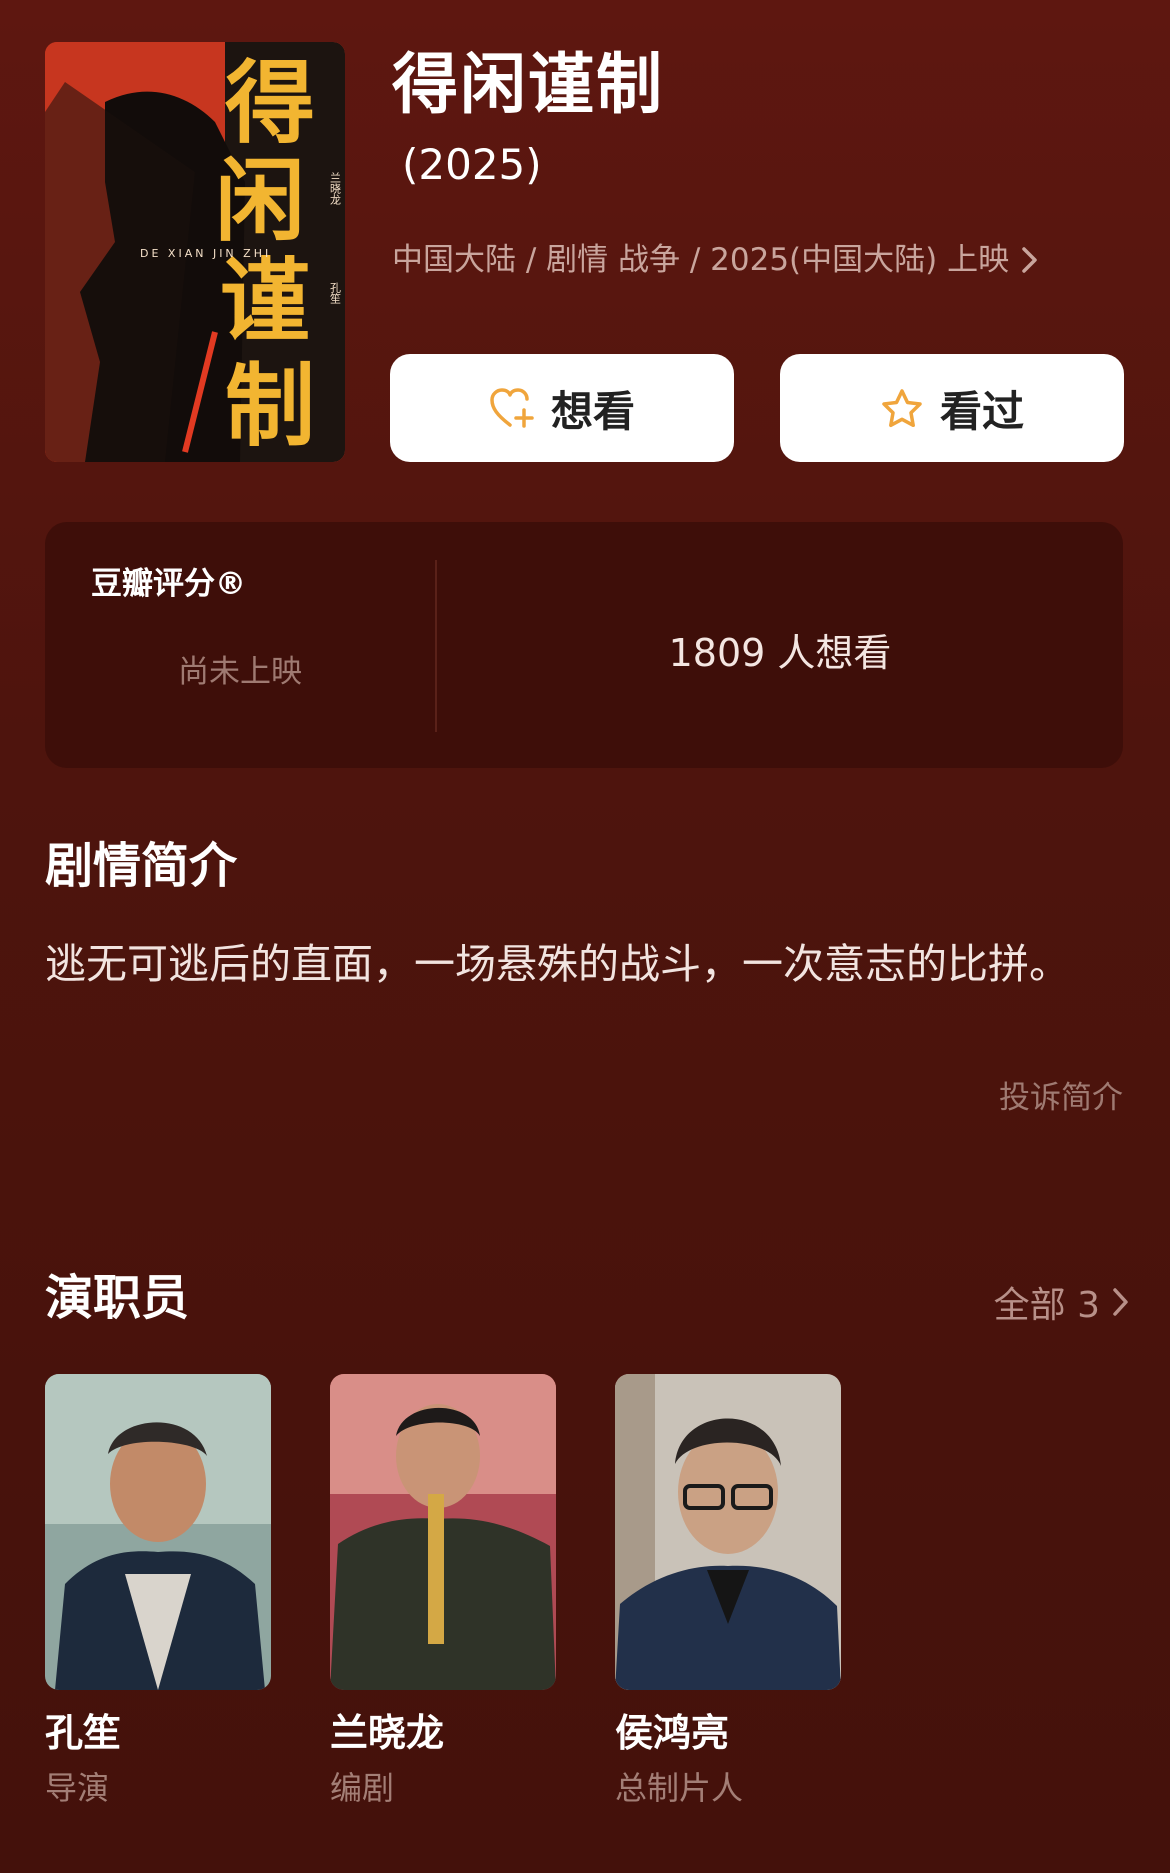 This screenshot has width=1170, height=1873. What do you see at coordinates (557, 964) in the screenshot?
I see `synopsis-text: 逃无可逃后的直面，一场悬殊的战斗，一次意志的比拼。` at bounding box center [557, 964].